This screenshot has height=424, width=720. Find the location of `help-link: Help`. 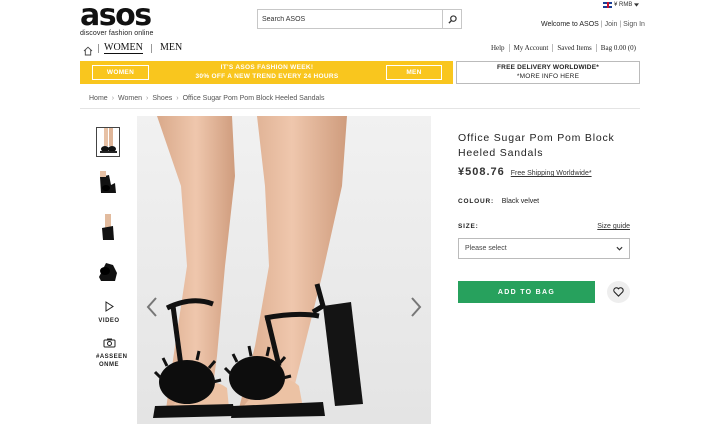

help-link: Help is located at coordinates (498, 48).